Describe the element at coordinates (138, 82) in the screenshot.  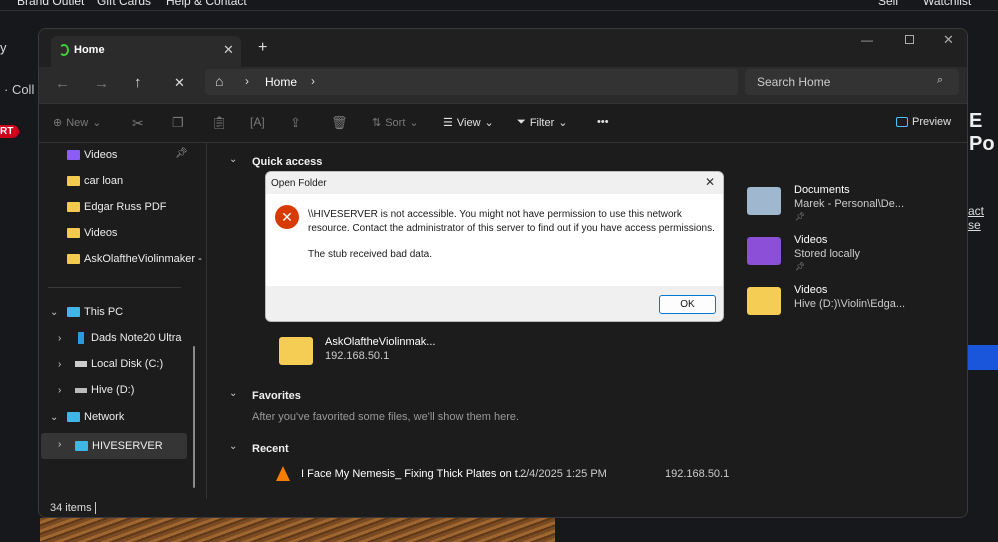
I see `up-icon: ↑` at that location.